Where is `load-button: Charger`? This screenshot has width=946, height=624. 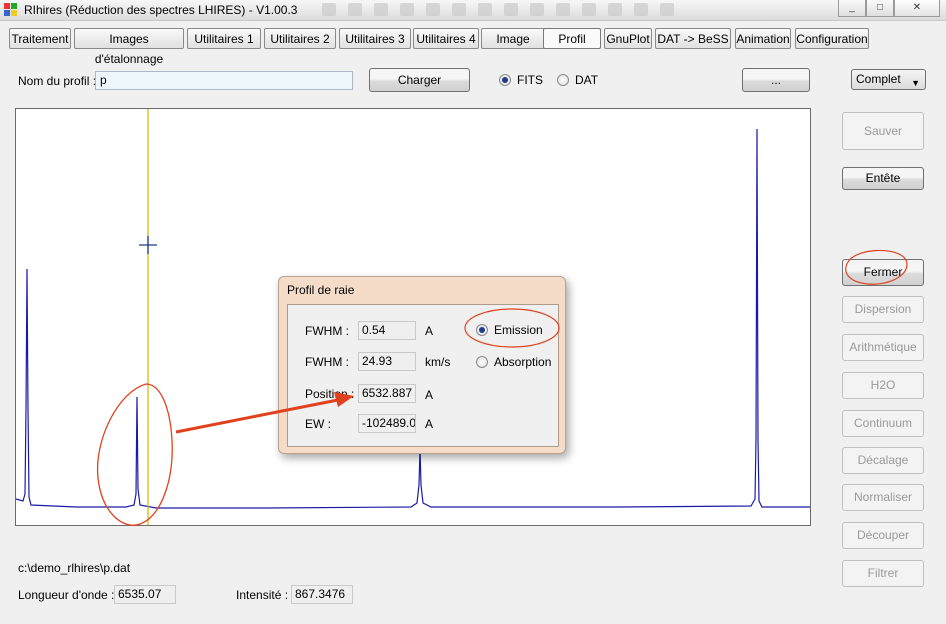 load-button: Charger is located at coordinates (419, 80).